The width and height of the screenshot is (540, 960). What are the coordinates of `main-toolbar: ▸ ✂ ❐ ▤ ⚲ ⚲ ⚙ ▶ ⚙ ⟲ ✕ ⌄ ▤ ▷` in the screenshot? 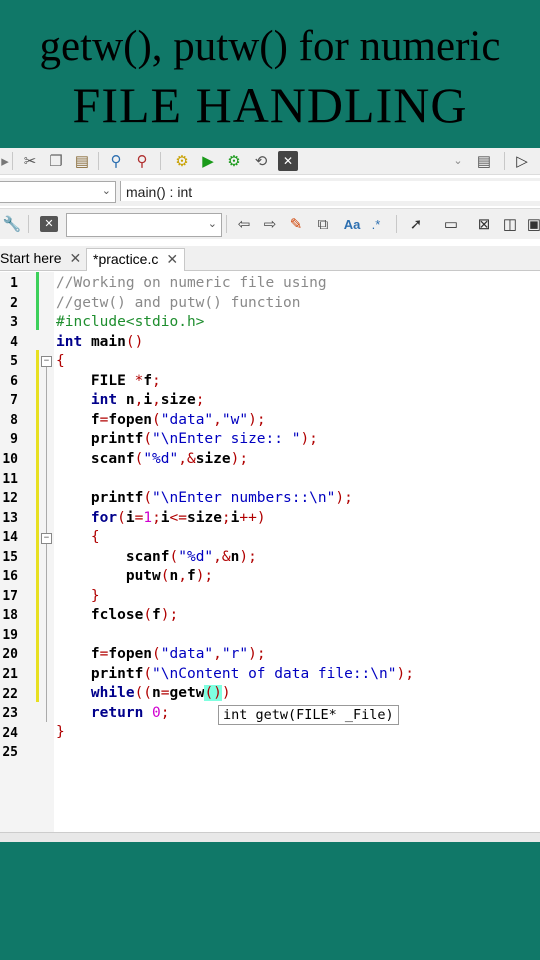 It's located at (270, 161).